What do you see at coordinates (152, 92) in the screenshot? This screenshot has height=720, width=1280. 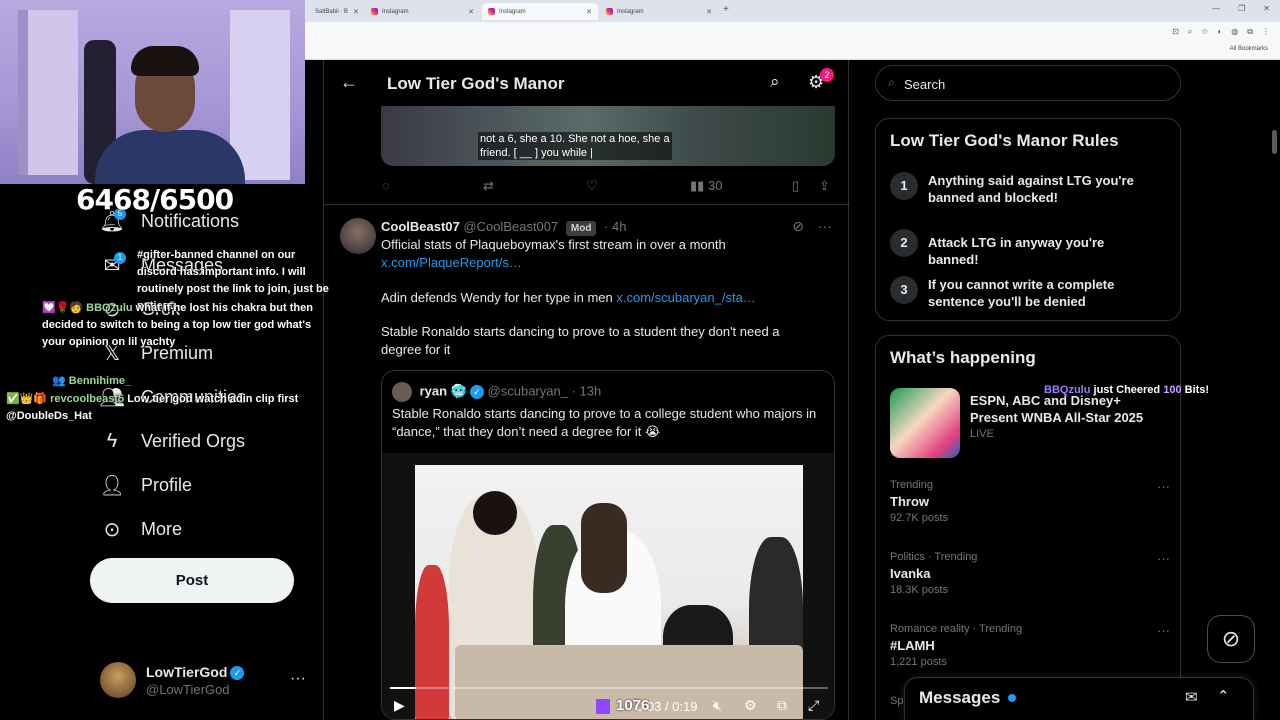 I see `webcam-overlay` at bounding box center [152, 92].